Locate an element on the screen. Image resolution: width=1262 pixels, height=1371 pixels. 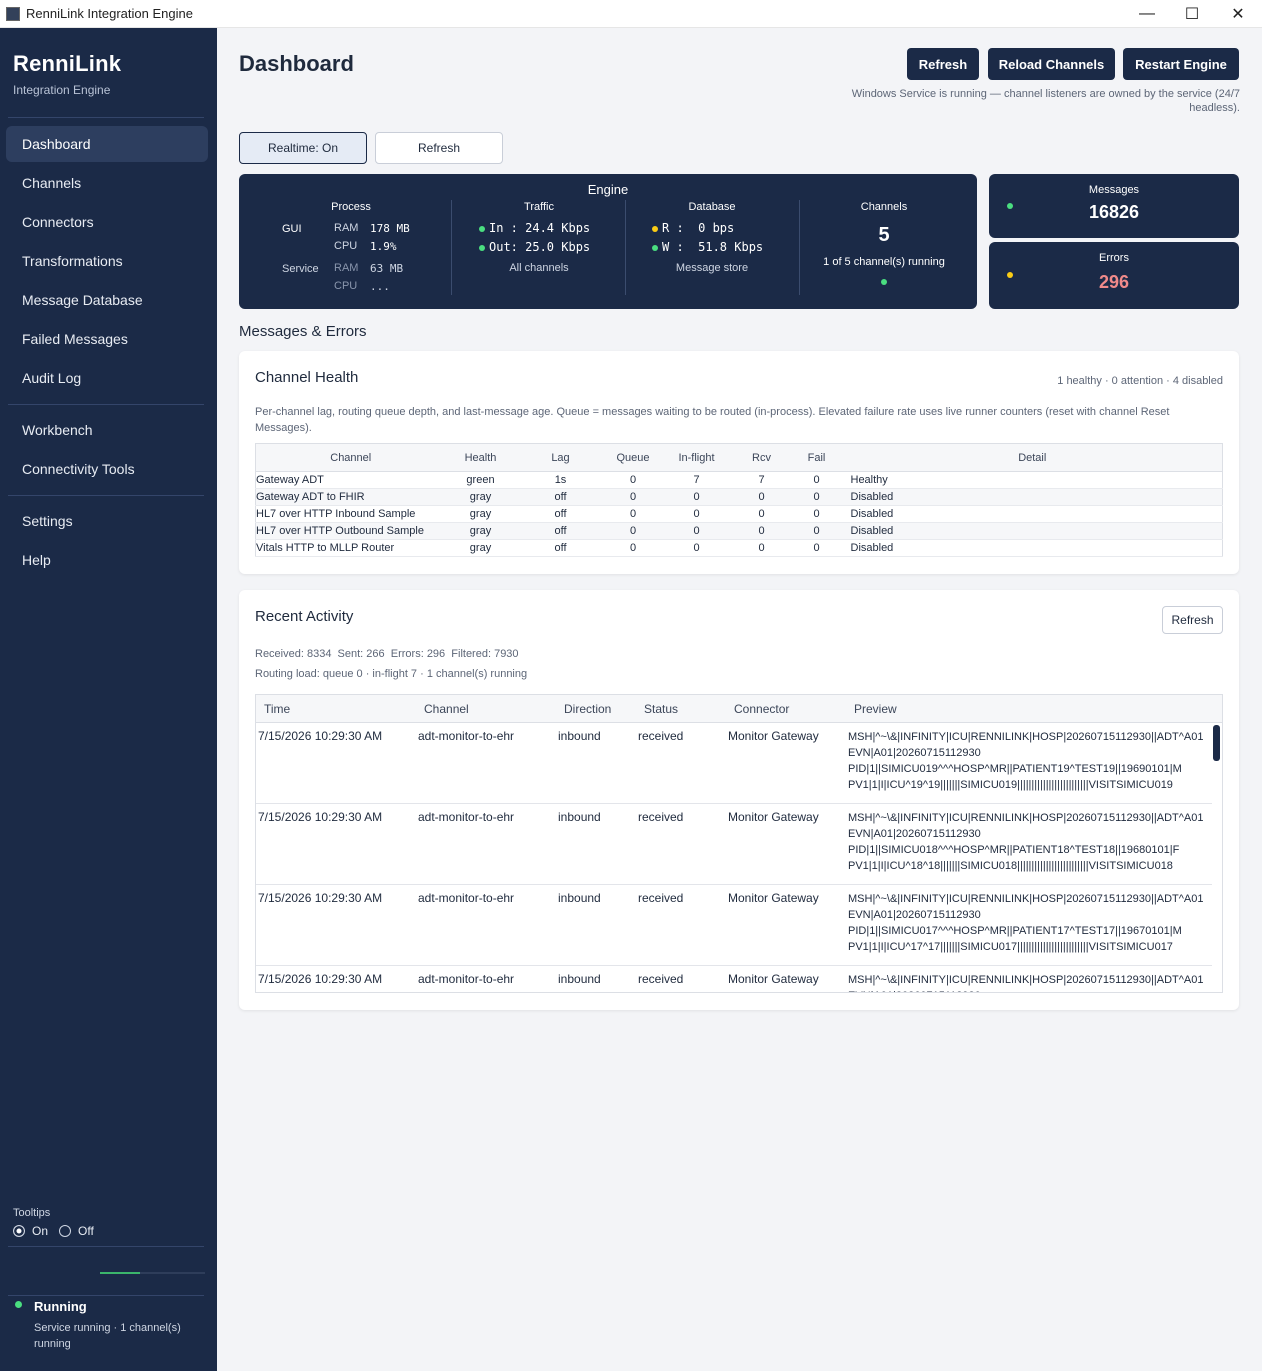
col-rcv: Rcv is located at coordinates (761, 457).